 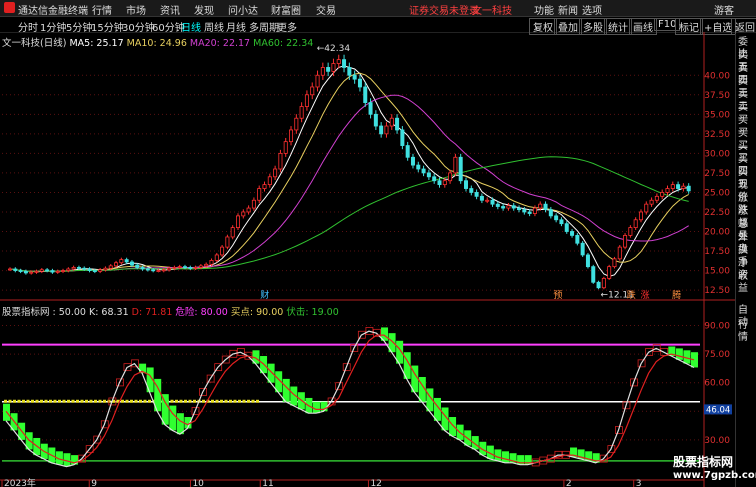 What do you see at coordinates (136, 9) in the screenshot?
I see `menu-market: 市场` at bounding box center [136, 9].